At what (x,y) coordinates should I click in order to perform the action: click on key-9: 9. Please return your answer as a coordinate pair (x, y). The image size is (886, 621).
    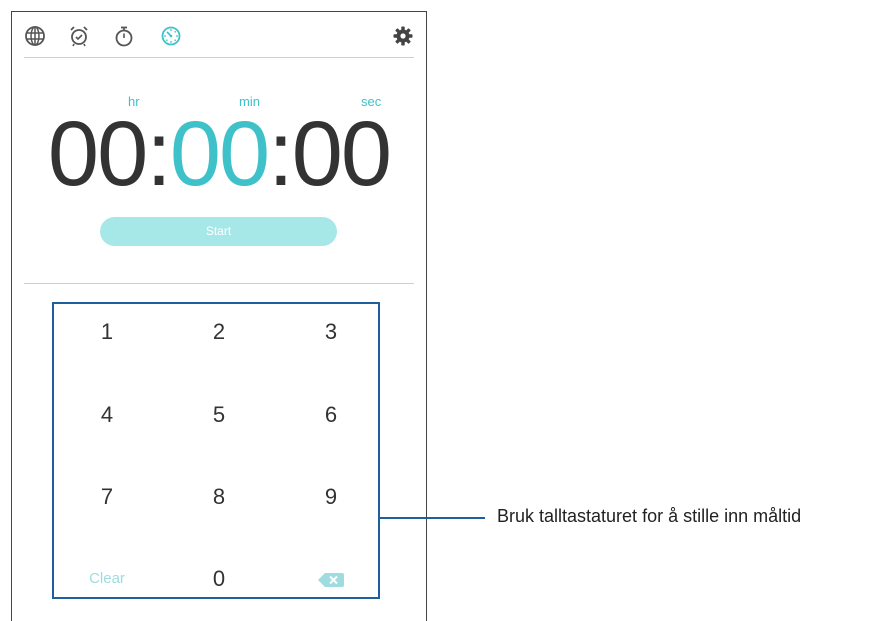
    Looking at the image, I should click on (331, 497).